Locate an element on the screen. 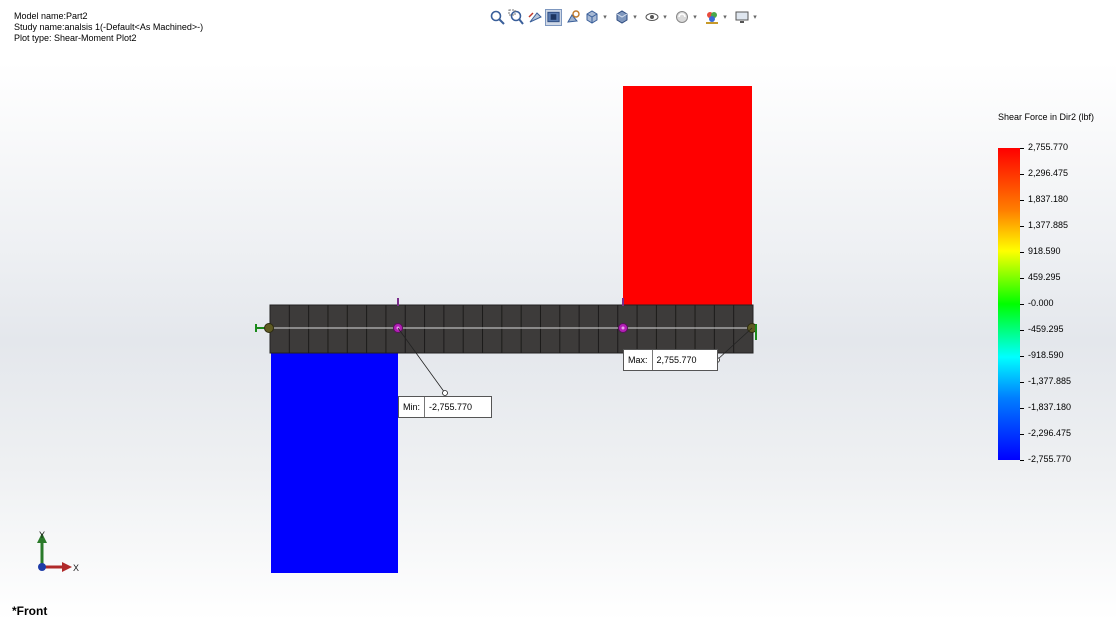 This screenshot has height=620, width=1116. legend-tick-label: -1,377.885 is located at coordinates (1050, 381).